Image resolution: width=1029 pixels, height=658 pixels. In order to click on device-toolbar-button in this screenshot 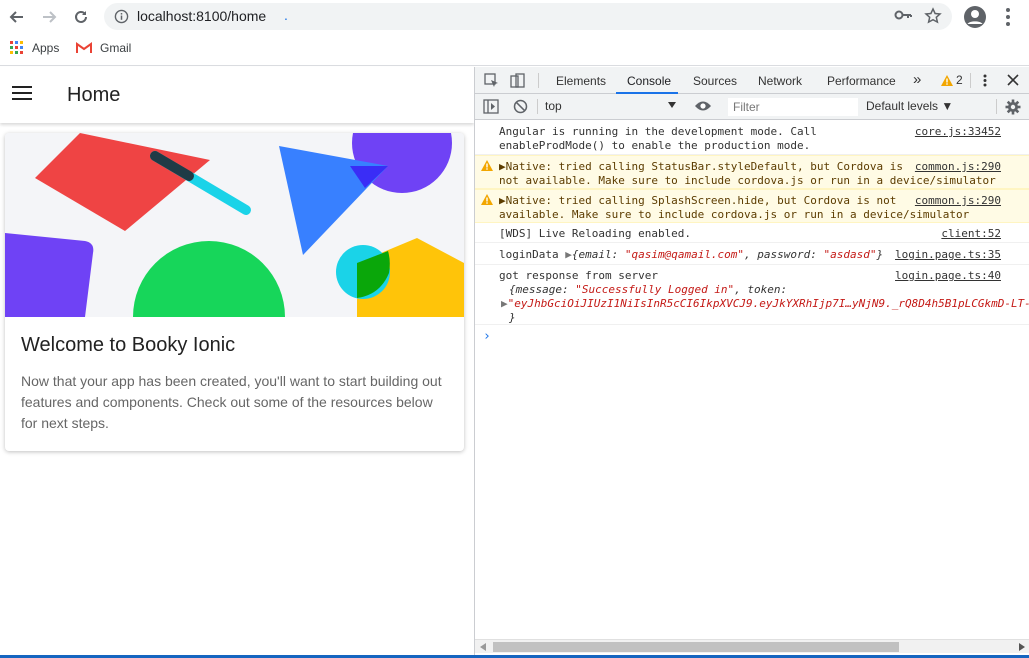, I will do `click(517, 80)`.